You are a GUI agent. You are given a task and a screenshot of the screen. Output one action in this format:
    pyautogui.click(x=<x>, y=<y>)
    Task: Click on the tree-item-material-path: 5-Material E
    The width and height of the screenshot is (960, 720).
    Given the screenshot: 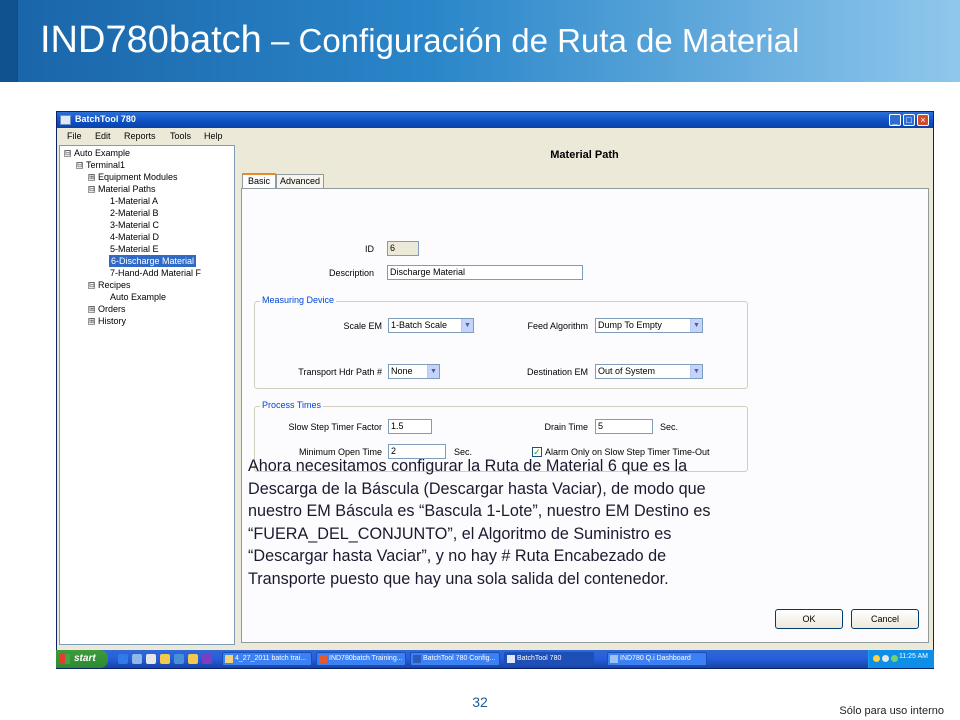 What is the action you would take?
    pyautogui.click(x=134, y=249)
    